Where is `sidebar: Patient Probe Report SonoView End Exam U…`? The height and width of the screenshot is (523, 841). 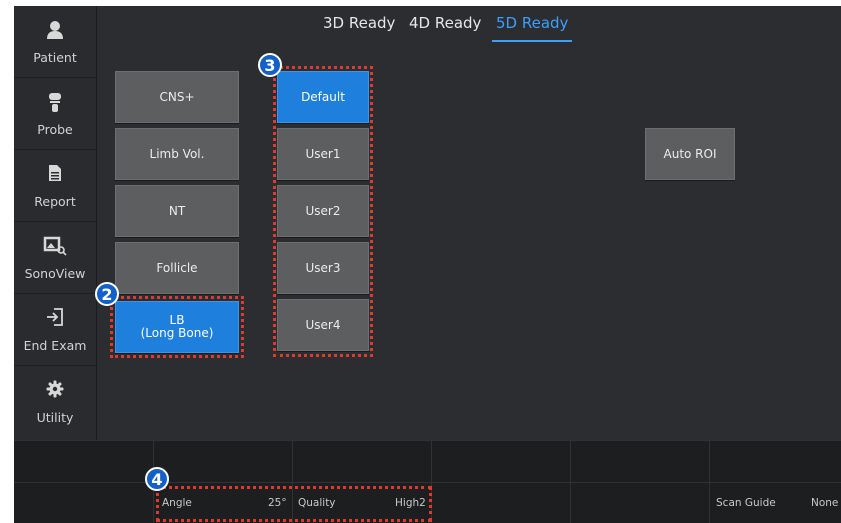 sidebar: Patient Probe Report SonoView End Exam U… is located at coordinates (55, 223).